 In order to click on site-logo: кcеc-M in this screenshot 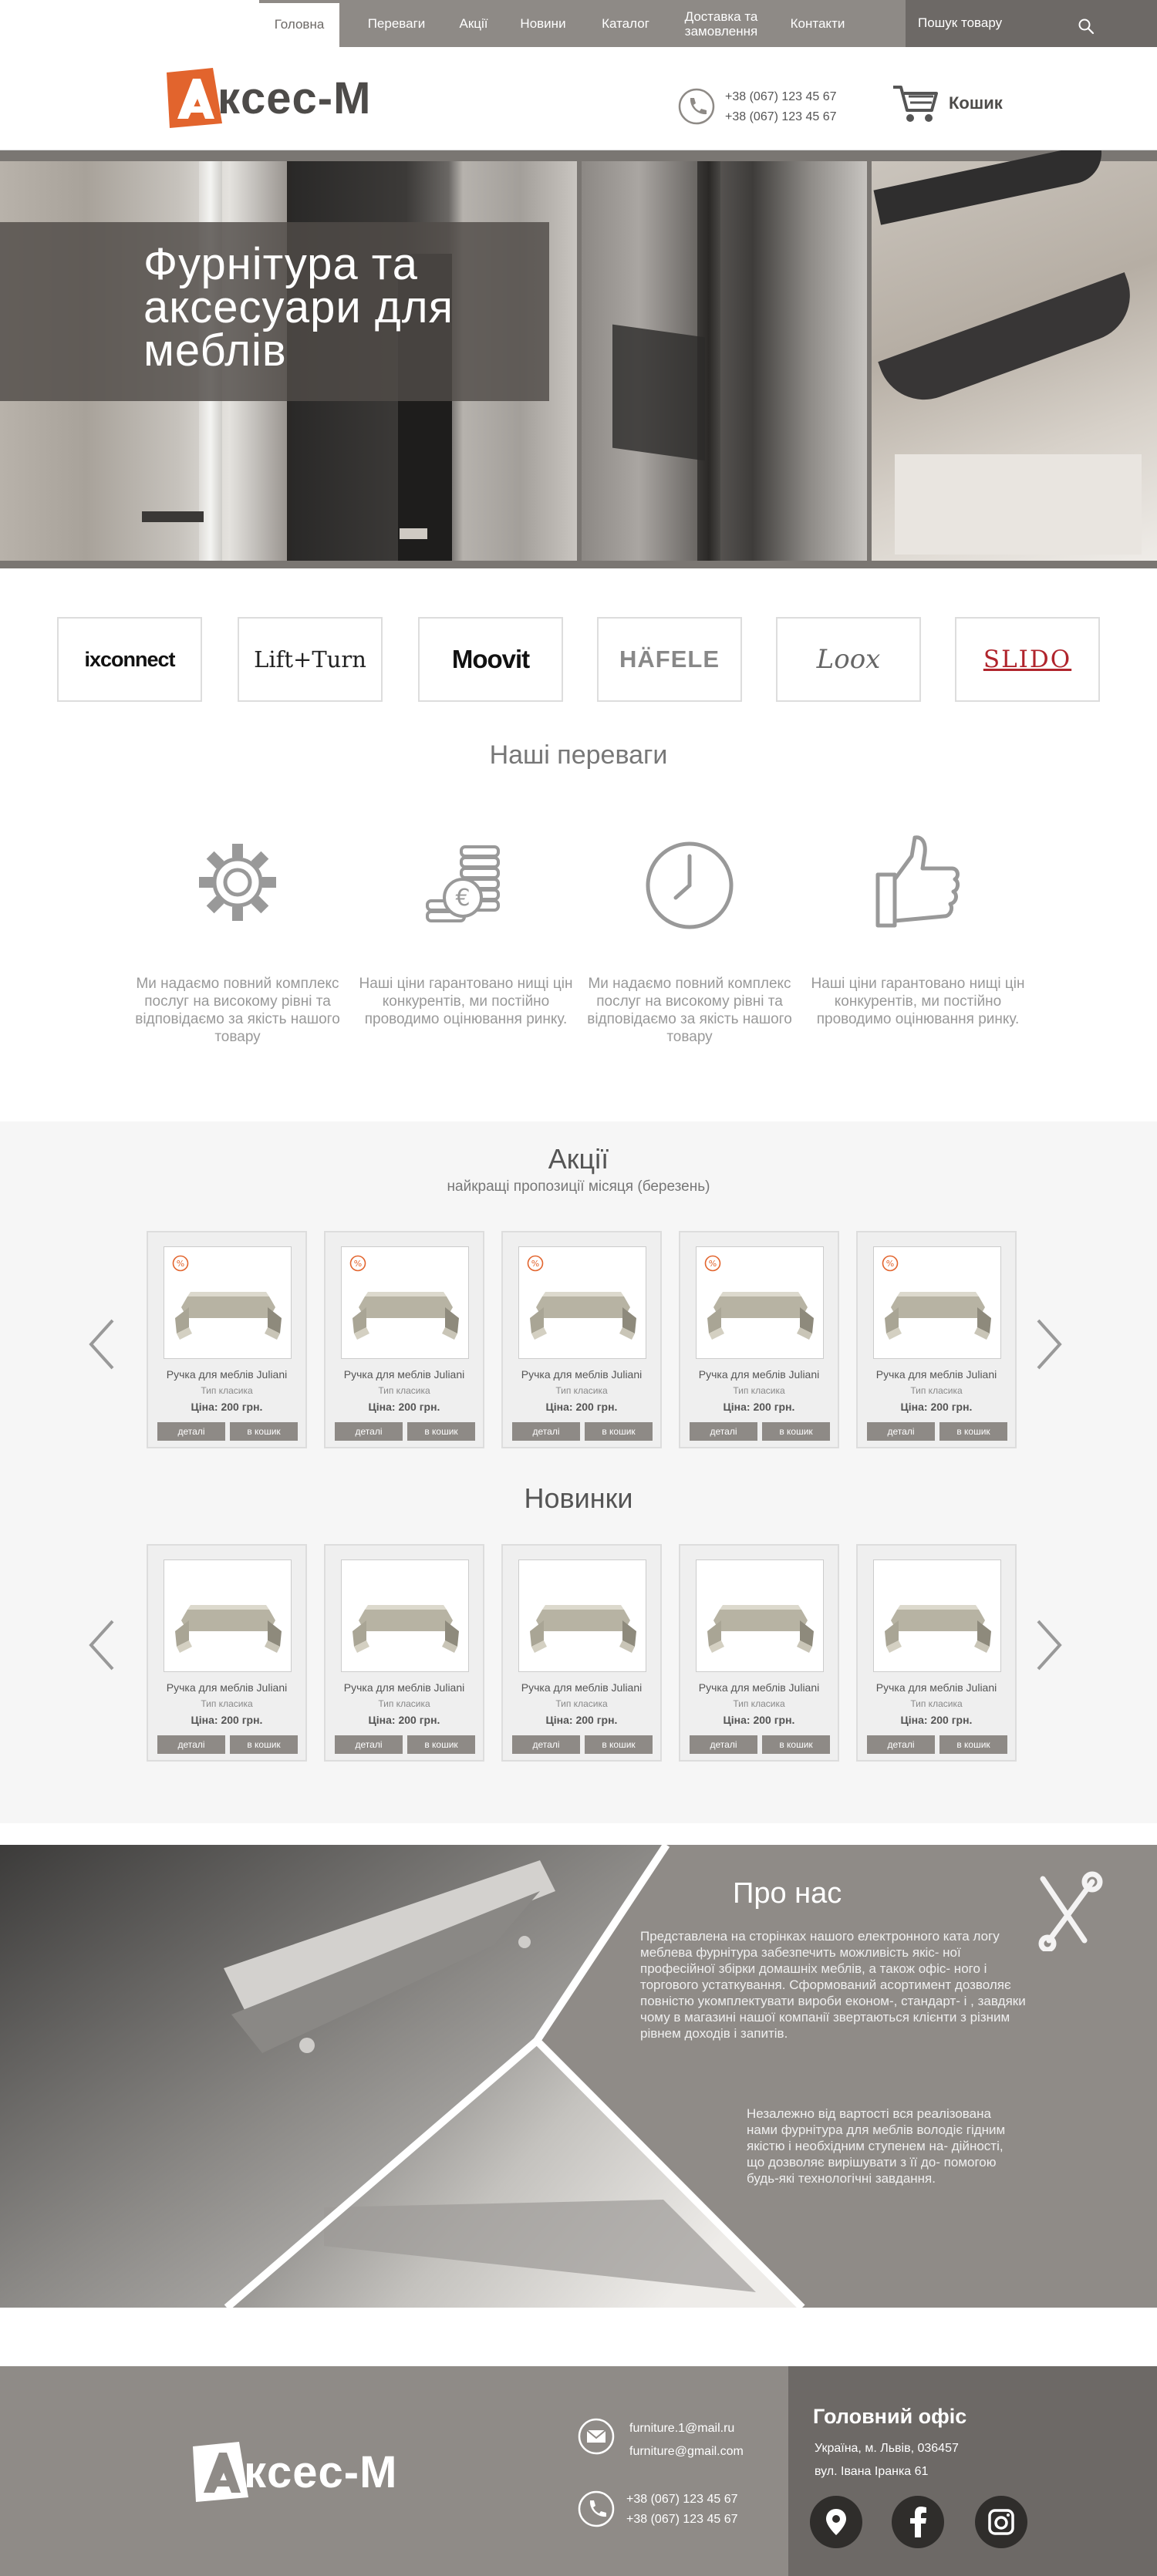, I will do `click(269, 98)`.